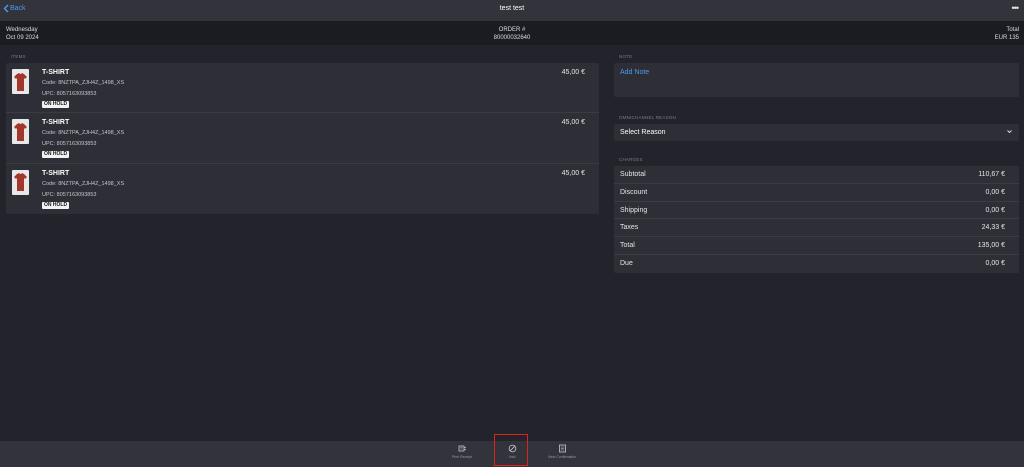 The image size is (1024, 467). I want to click on charge-label: Due, so click(626, 263).